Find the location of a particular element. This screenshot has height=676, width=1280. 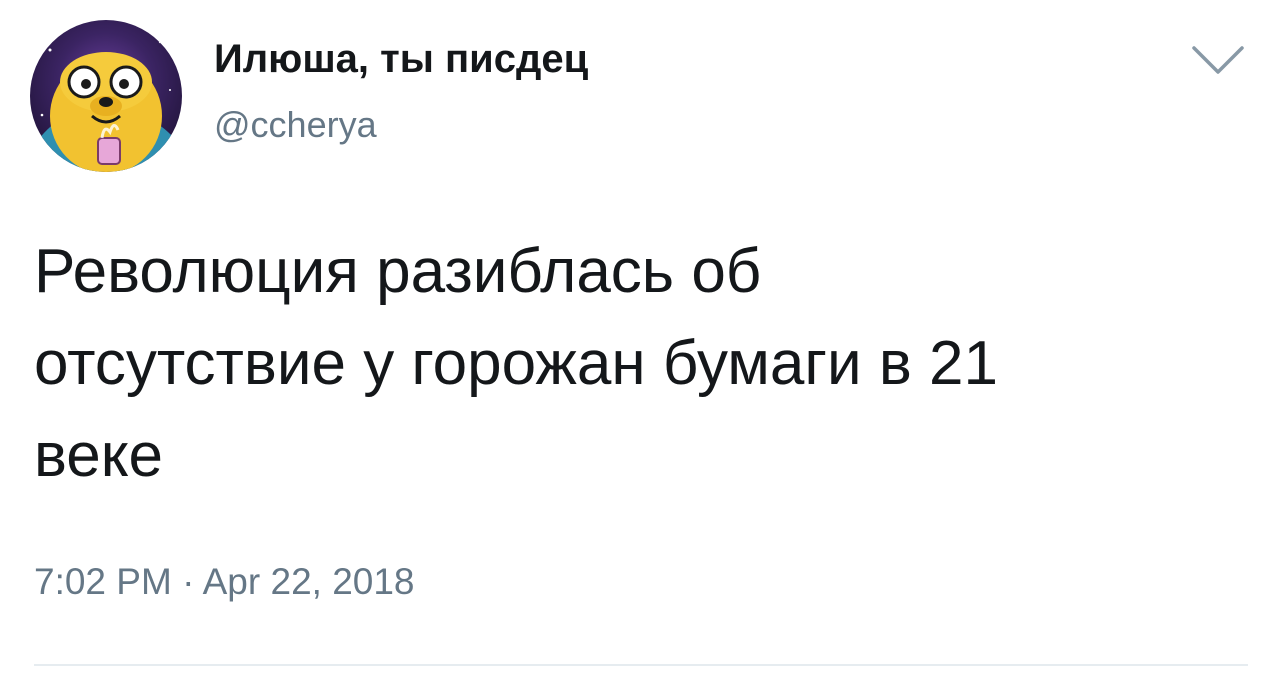

divider is located at coordinates (641, 665).